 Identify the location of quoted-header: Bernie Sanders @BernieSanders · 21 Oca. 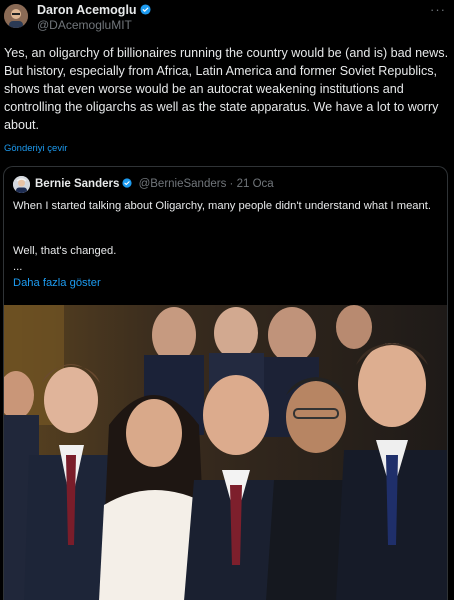
(154, 184).